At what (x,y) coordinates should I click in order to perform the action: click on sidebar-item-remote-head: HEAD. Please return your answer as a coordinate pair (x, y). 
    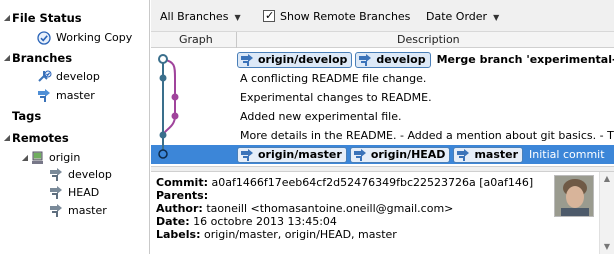
    Looking at the image, I should click on (74, 193).